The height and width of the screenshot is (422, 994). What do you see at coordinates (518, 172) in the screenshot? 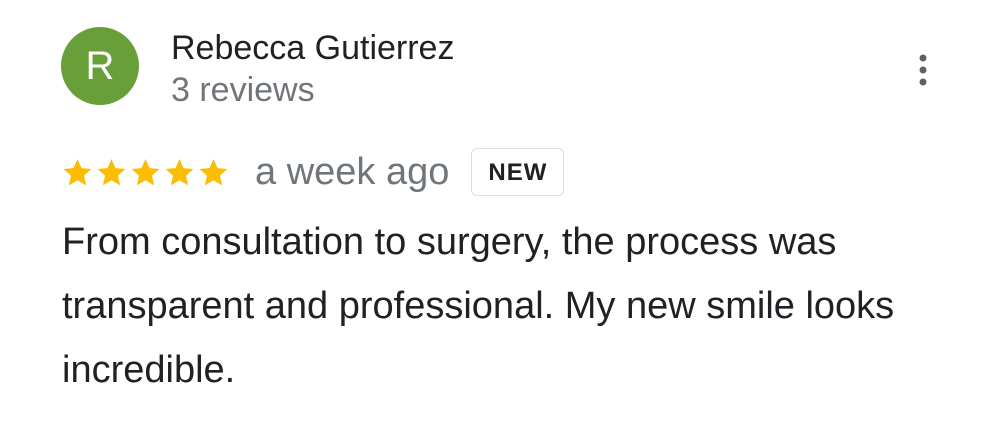
I see `new-badge: NEW` at bounding box center [518, 172].